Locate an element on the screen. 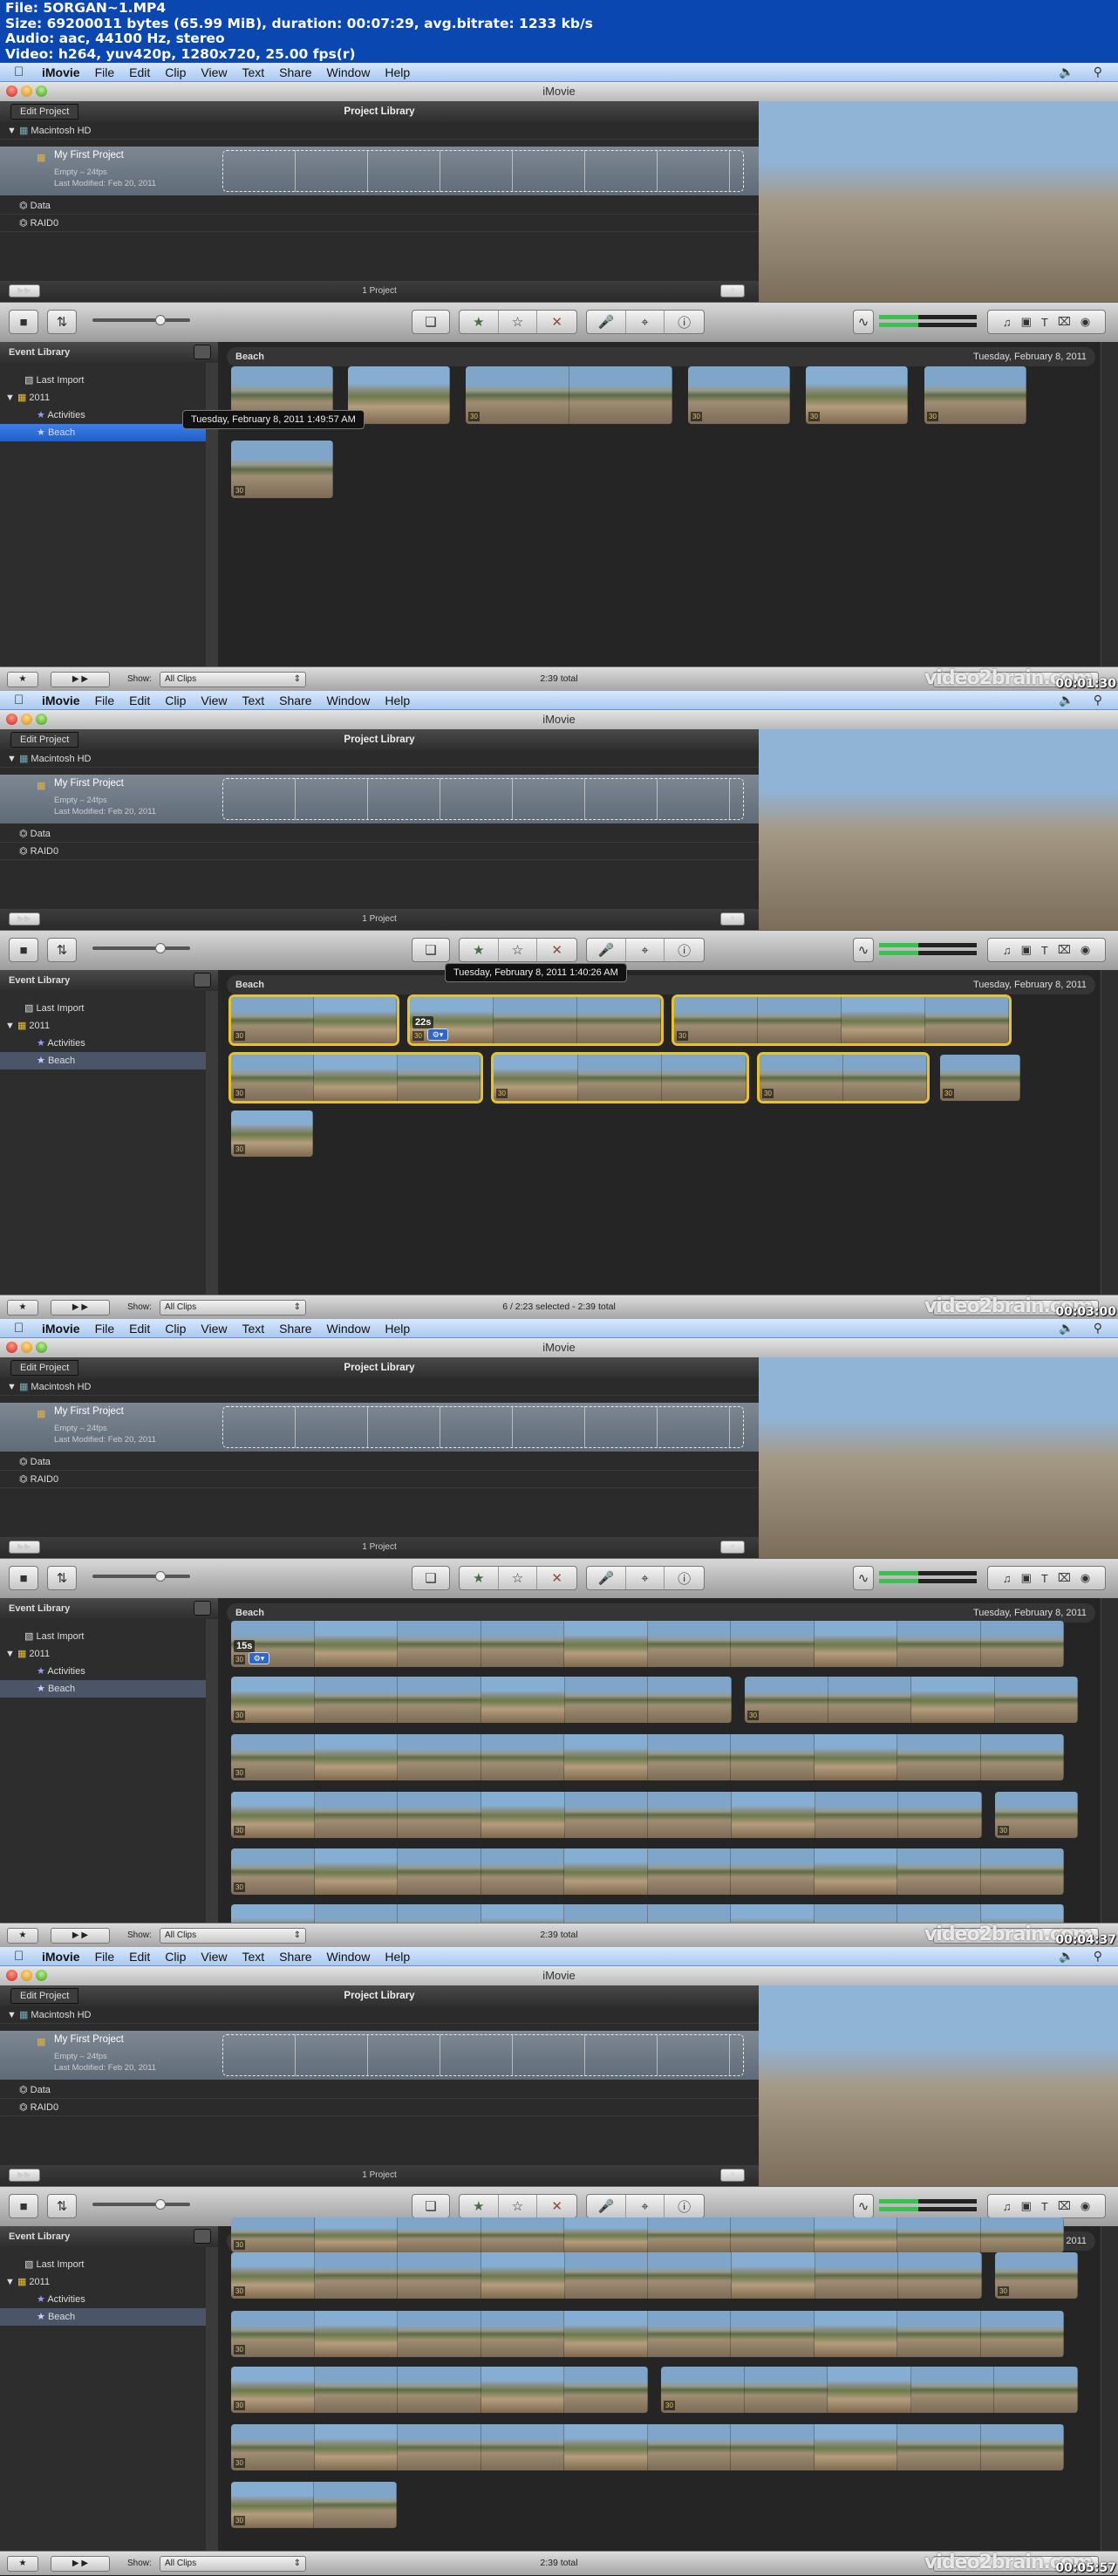 The image size is (1118, 2576). reject-x-icon: ✕ is located at coordinates (556, 950).